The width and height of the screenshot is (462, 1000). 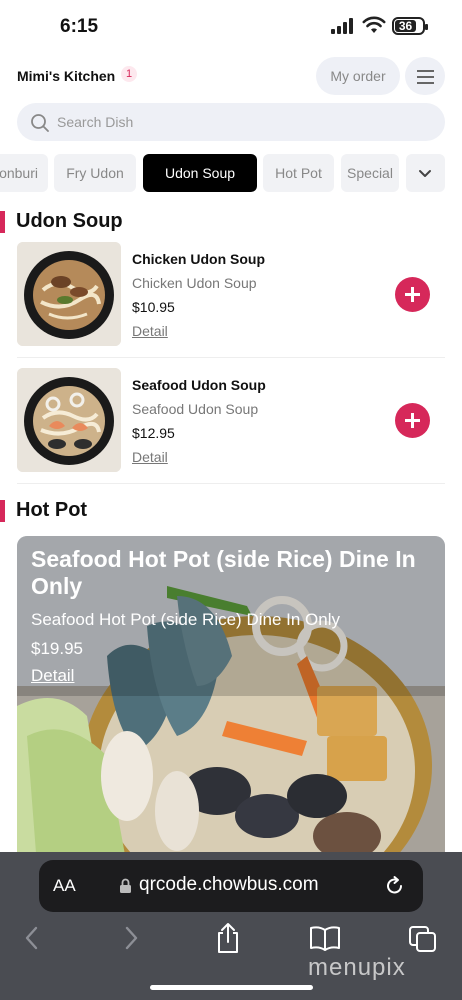 What do you see at coordinates (79, 26) in the screenshot?
I see `clock: 6:15` at bounding box center [79, 26].